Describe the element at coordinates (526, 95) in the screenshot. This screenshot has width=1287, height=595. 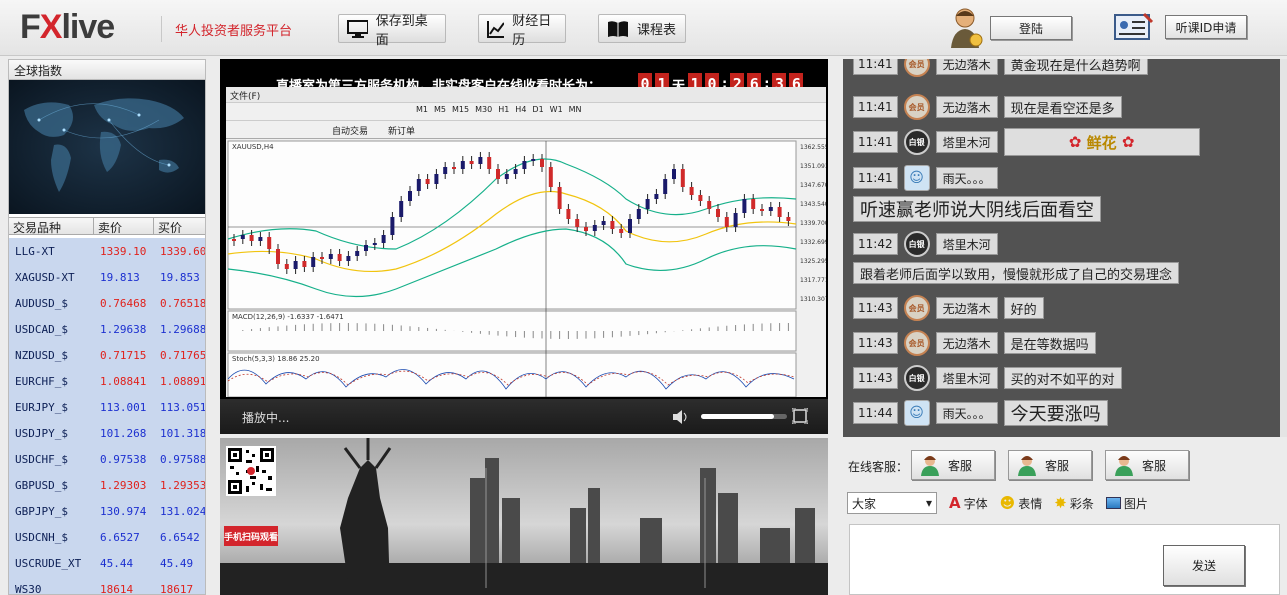
I see `mt4-menu-bar: 文件(F)` at that location.